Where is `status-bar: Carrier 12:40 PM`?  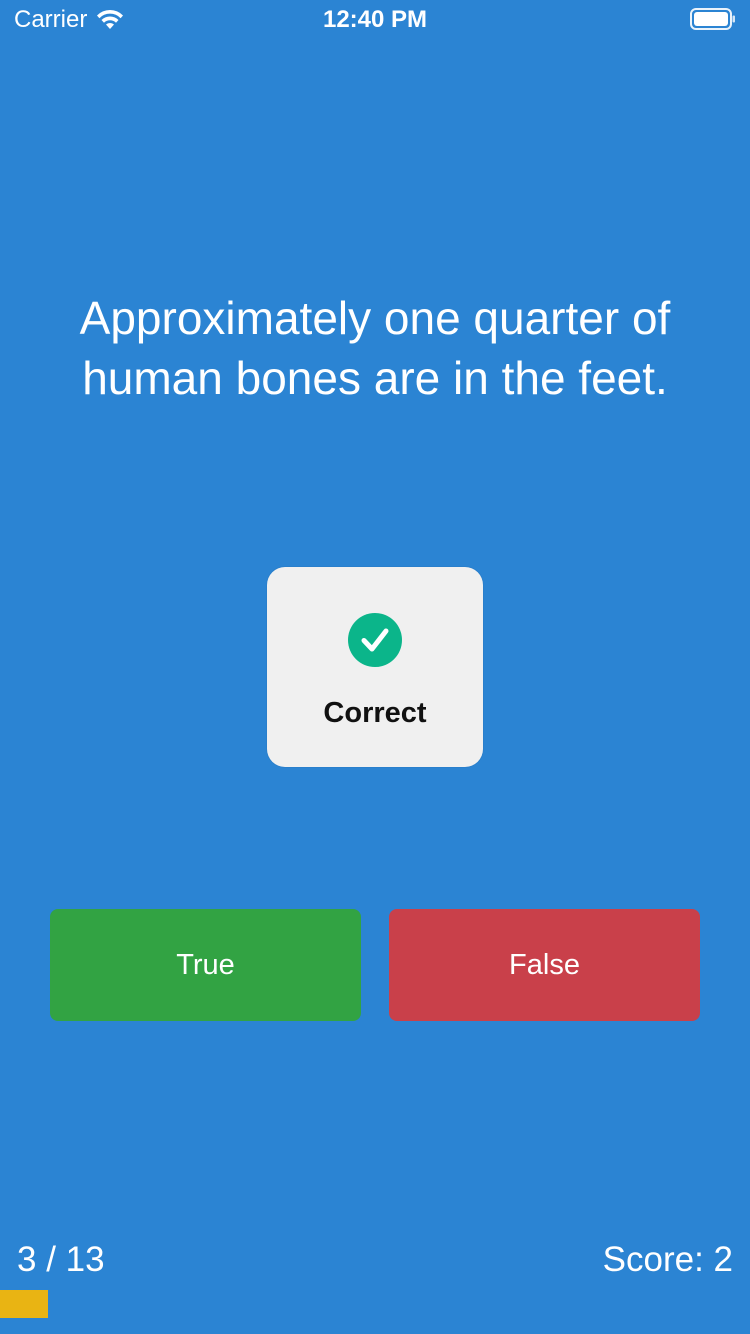
status-bar: Carrier 12:40 PM is located at coordinates (375, 20).